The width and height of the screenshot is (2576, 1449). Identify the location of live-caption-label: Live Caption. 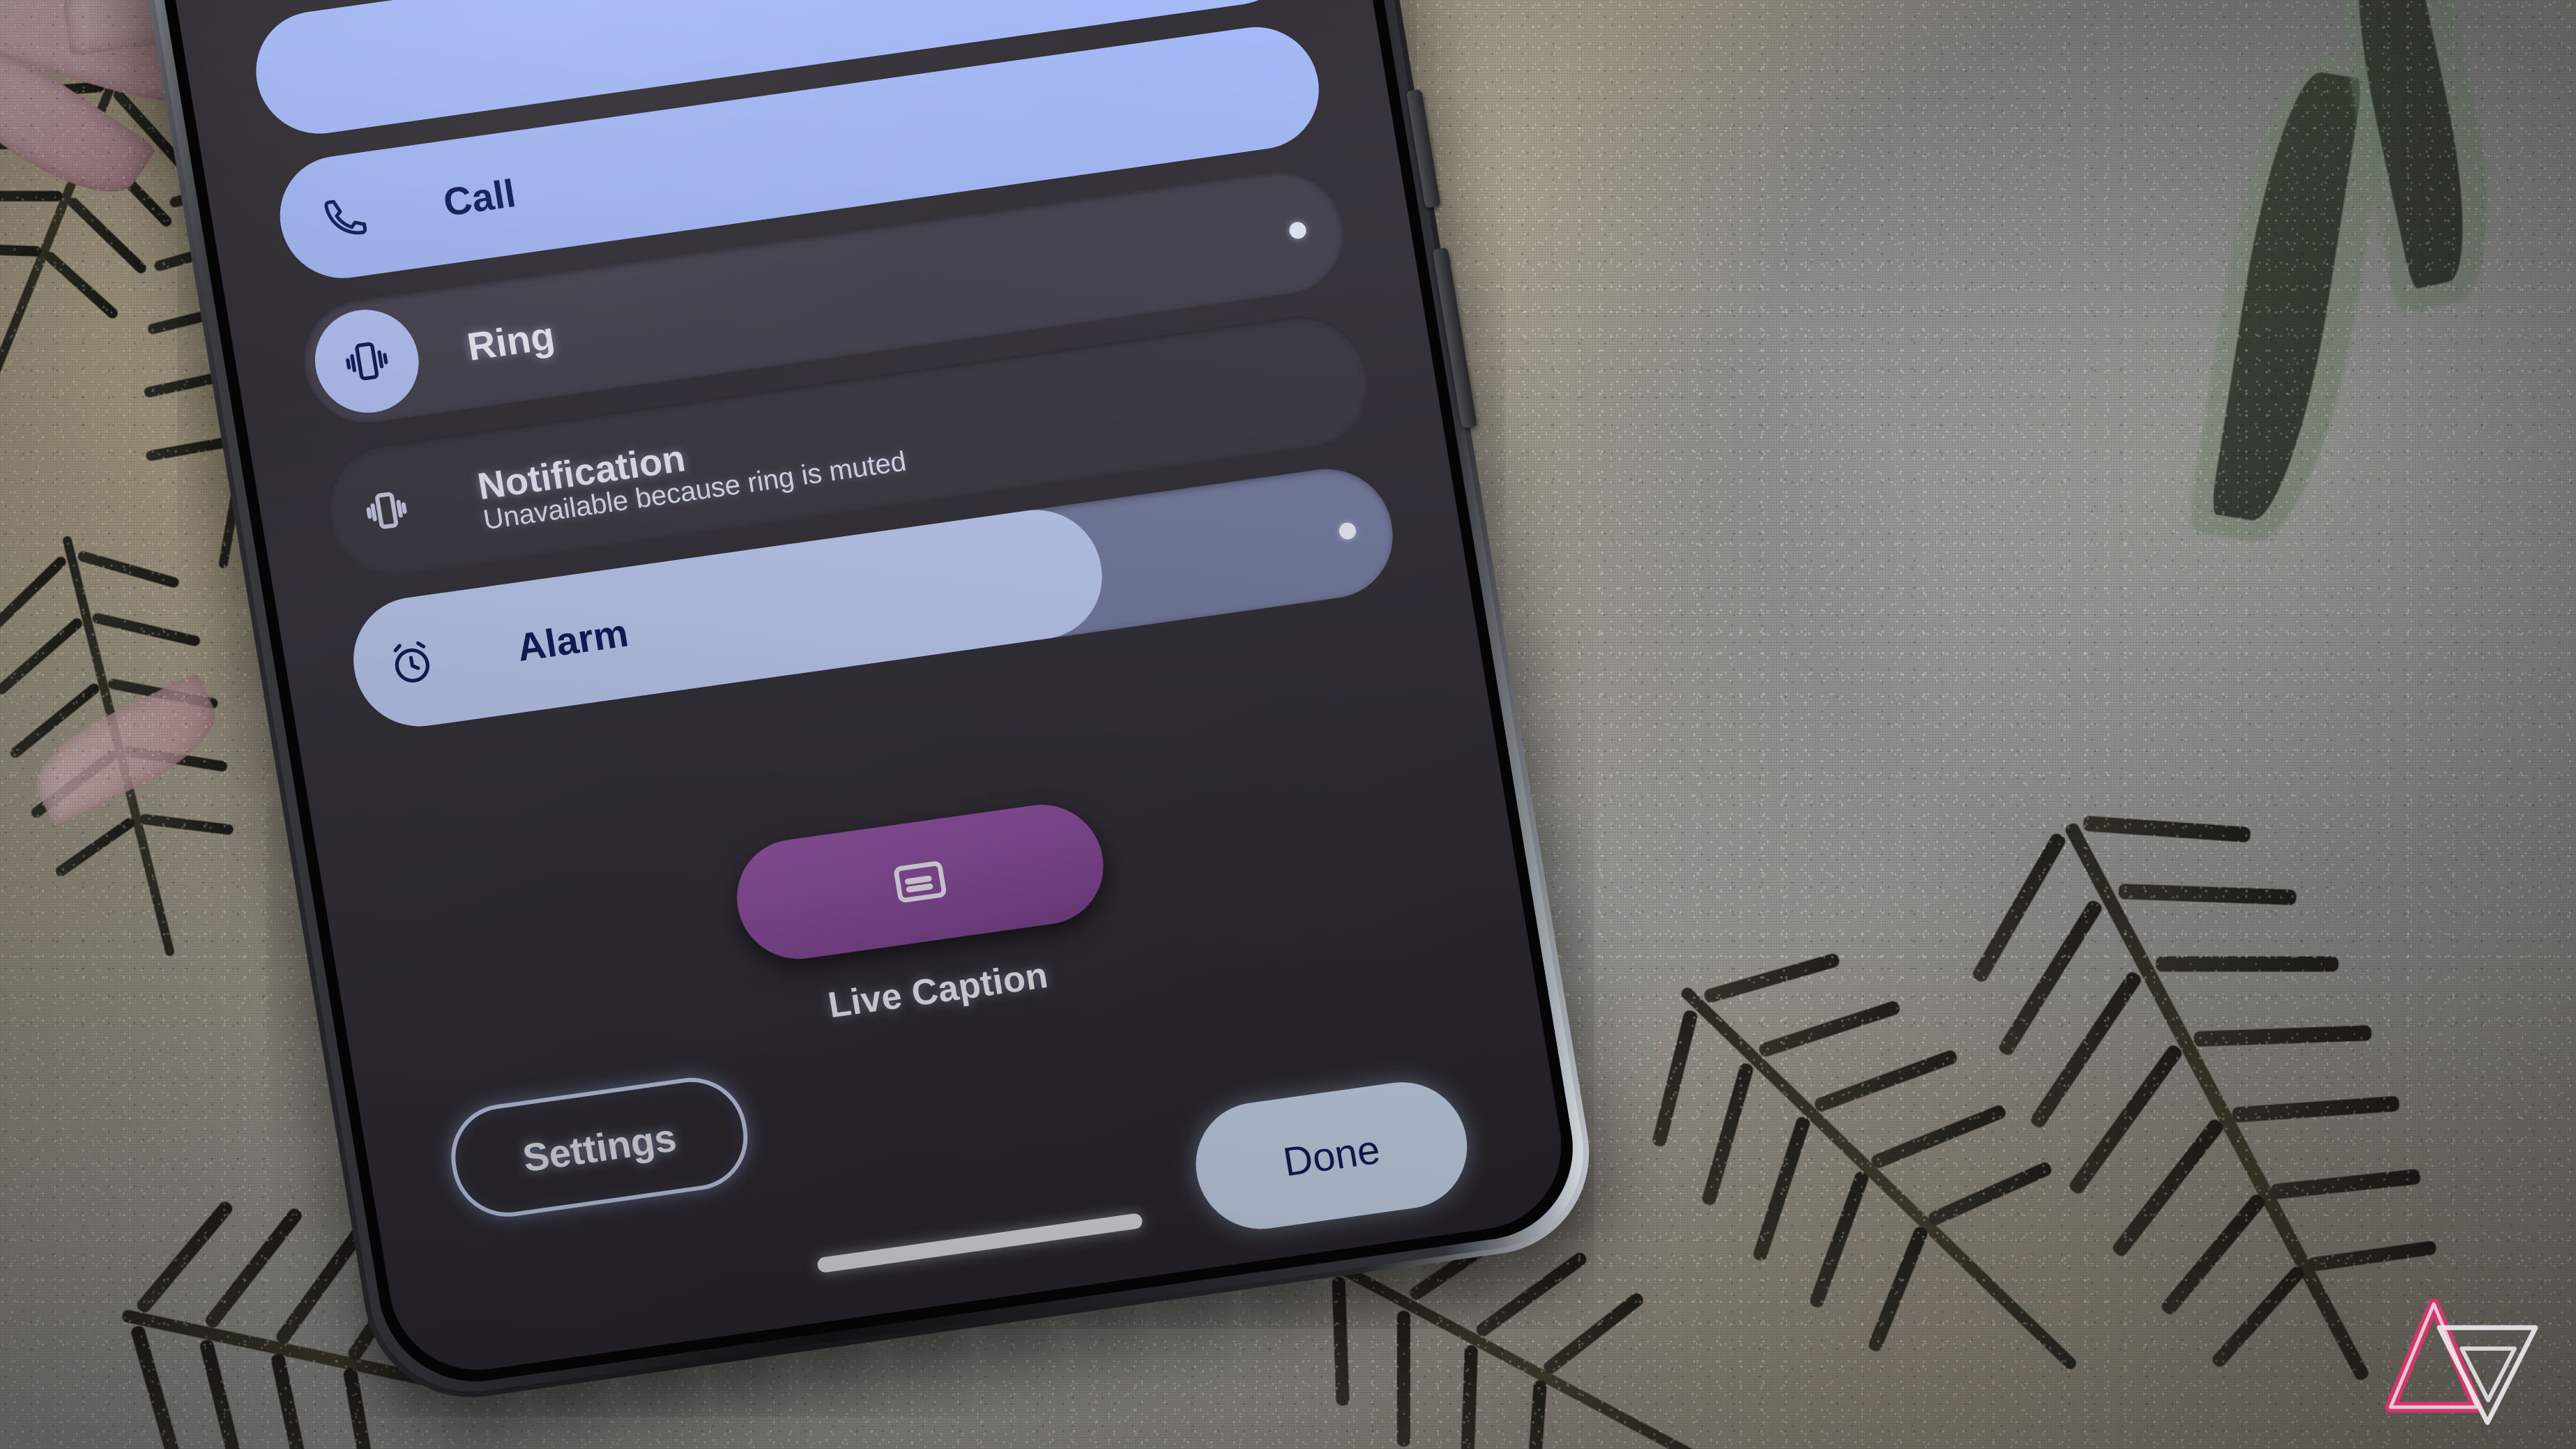
(938, 991).